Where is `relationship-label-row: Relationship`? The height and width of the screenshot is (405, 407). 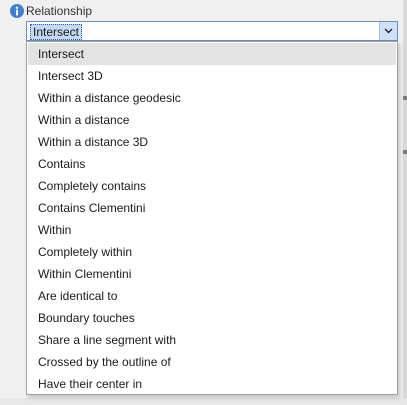
relationship-label-row: Relationship is located at coordinates (51, 11).